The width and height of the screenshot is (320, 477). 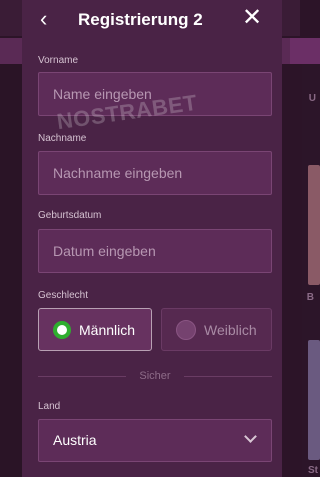 What do you see at coordinates (11, 270) in the screenshot?
I see `page-left-strip` at bounding box center [11, 270].